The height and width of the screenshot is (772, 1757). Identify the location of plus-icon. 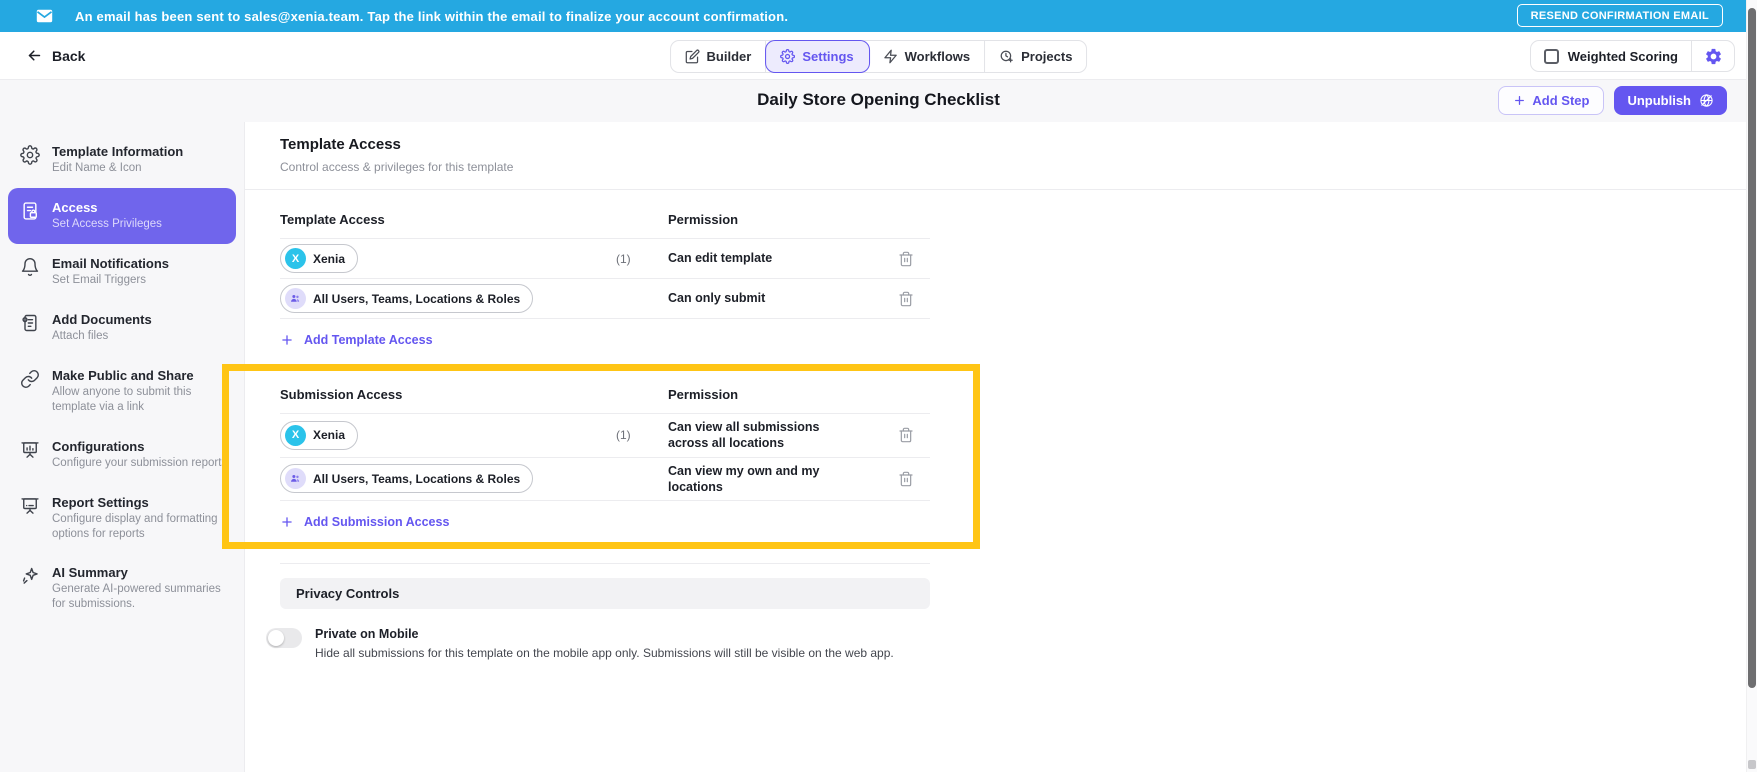
(287, 522).